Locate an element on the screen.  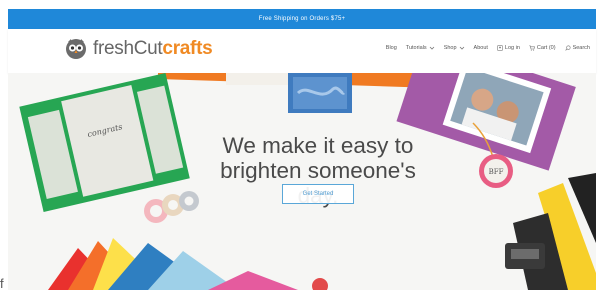
ink-pad is located at coordinates (525, 256).